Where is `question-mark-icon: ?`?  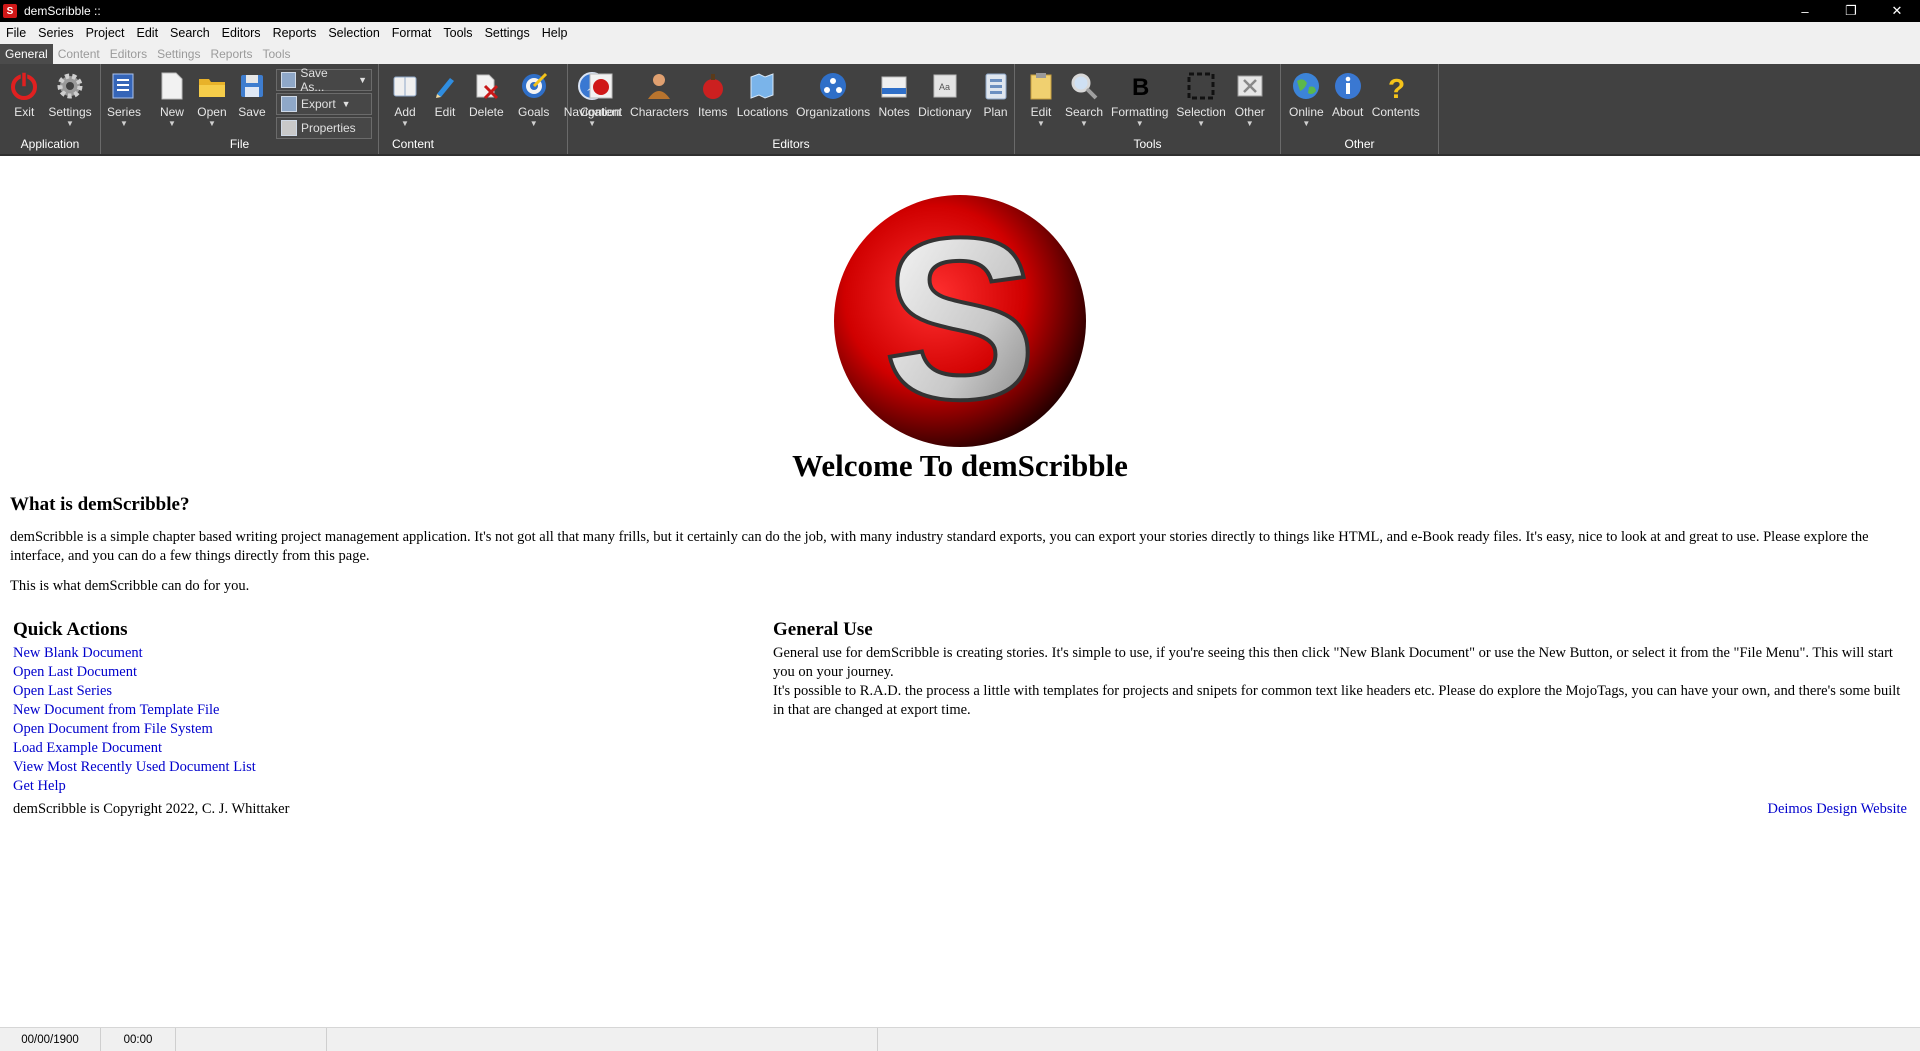
question-mark-icon: ? is located at coordinates (1396, 86).